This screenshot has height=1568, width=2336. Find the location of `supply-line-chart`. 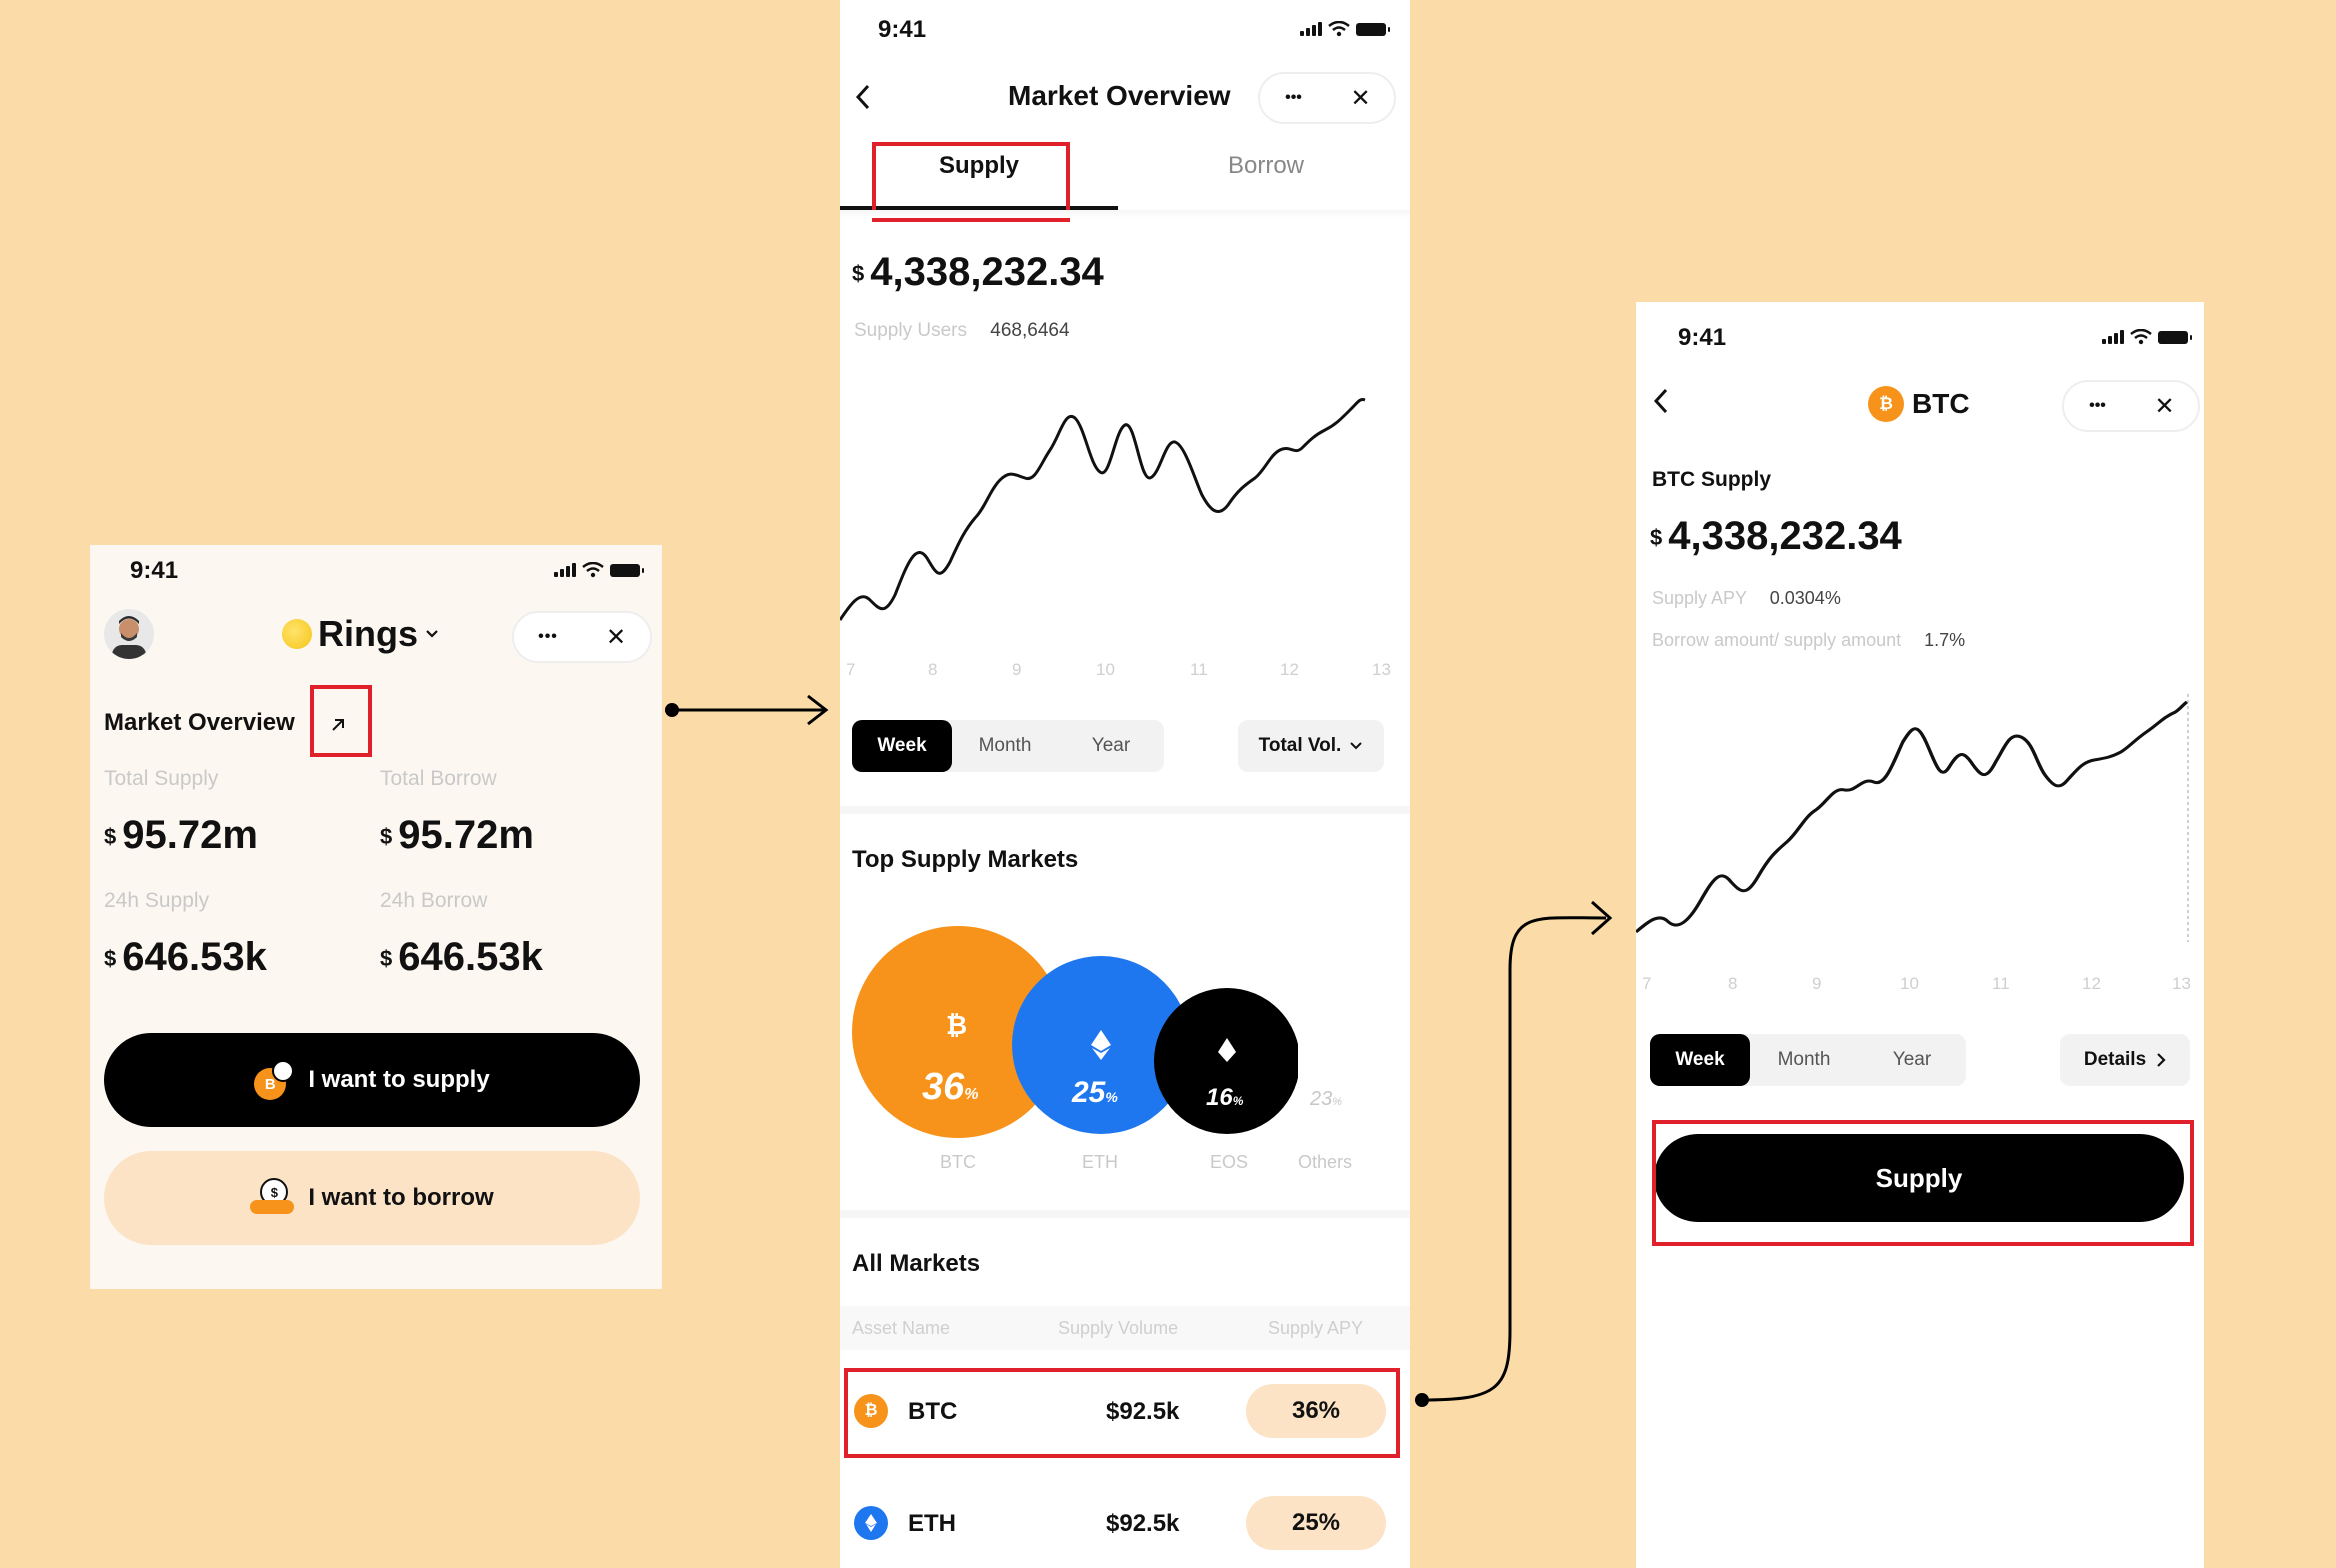

supply-line-chart is located at coordinates (1103, 509).